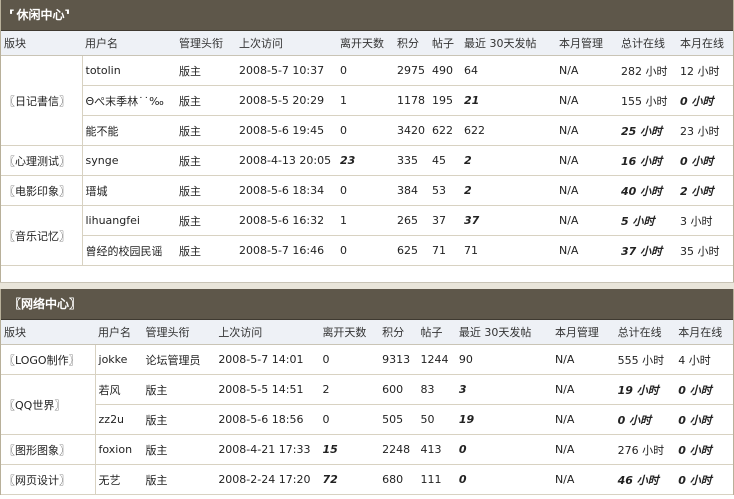 This screenshot has height=499, width=734. Describe the element at coordinates (48, 404) in the screenshot. I see `forum-link: 〖QQ世界〗` at that location.